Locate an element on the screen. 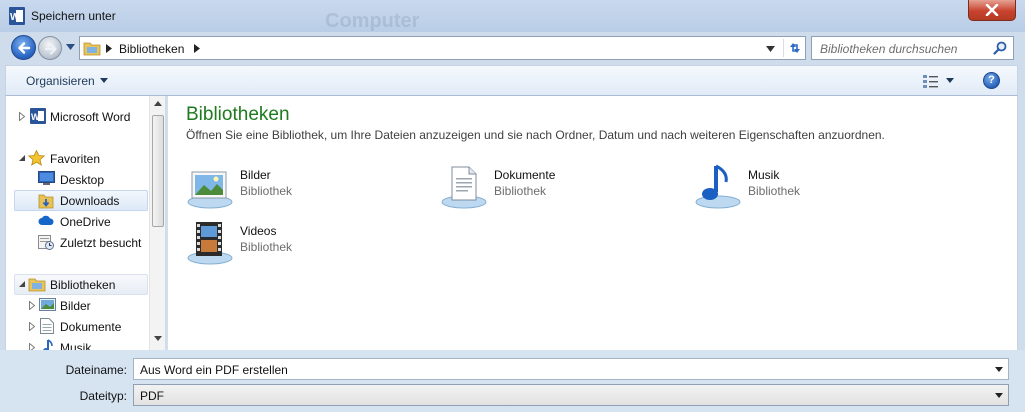  scrollbar-thumb is located at coordinates (158, 171).